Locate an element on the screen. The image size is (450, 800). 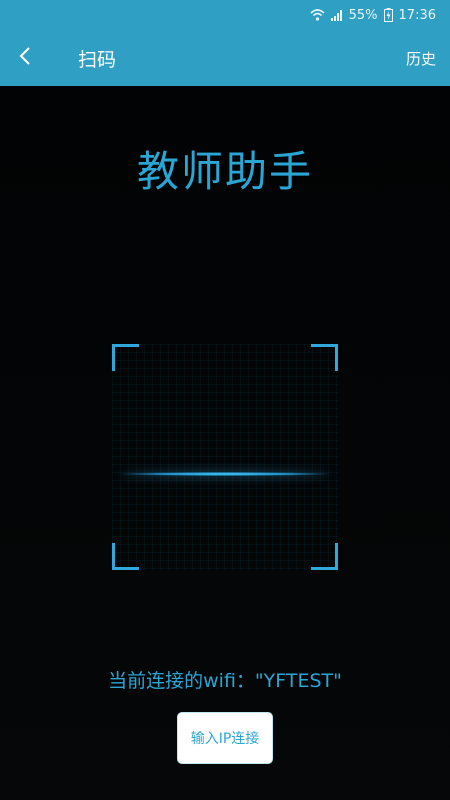
ip-connect-button: 输入IP连接 is located at coordinates (225, 738).